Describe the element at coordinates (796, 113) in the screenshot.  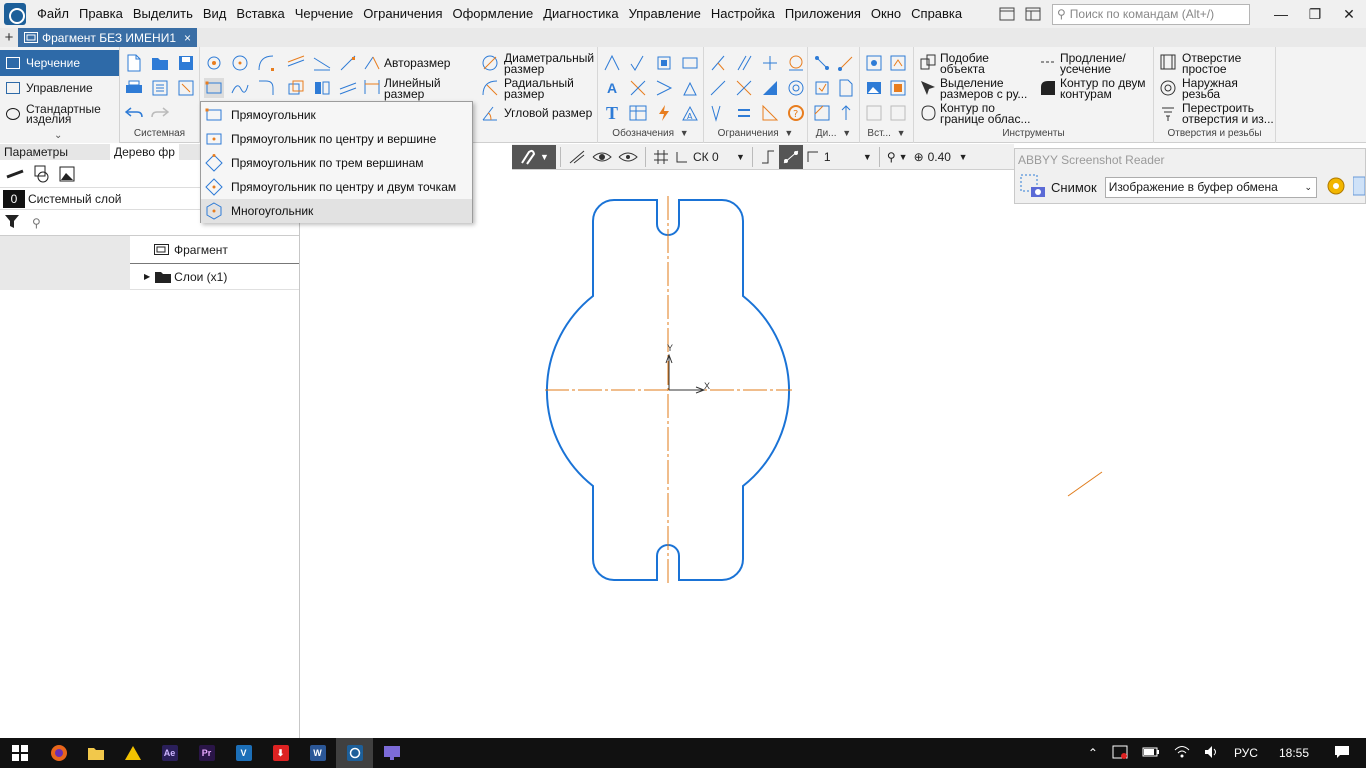
I see `constraint-help-icon: ?` at that location.